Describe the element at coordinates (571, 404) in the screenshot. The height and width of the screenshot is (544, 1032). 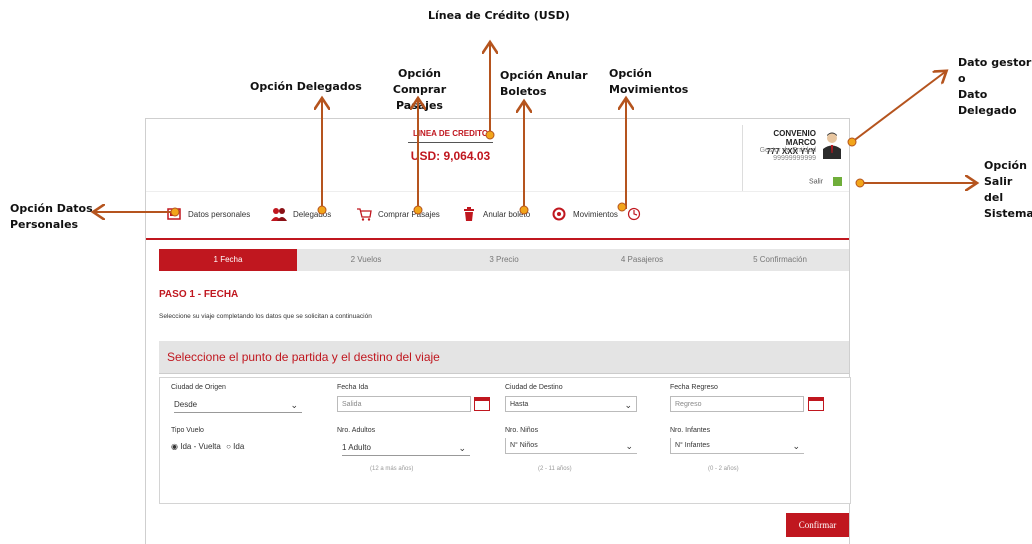
I see `dest-select: Hasta ⌄` at that location.